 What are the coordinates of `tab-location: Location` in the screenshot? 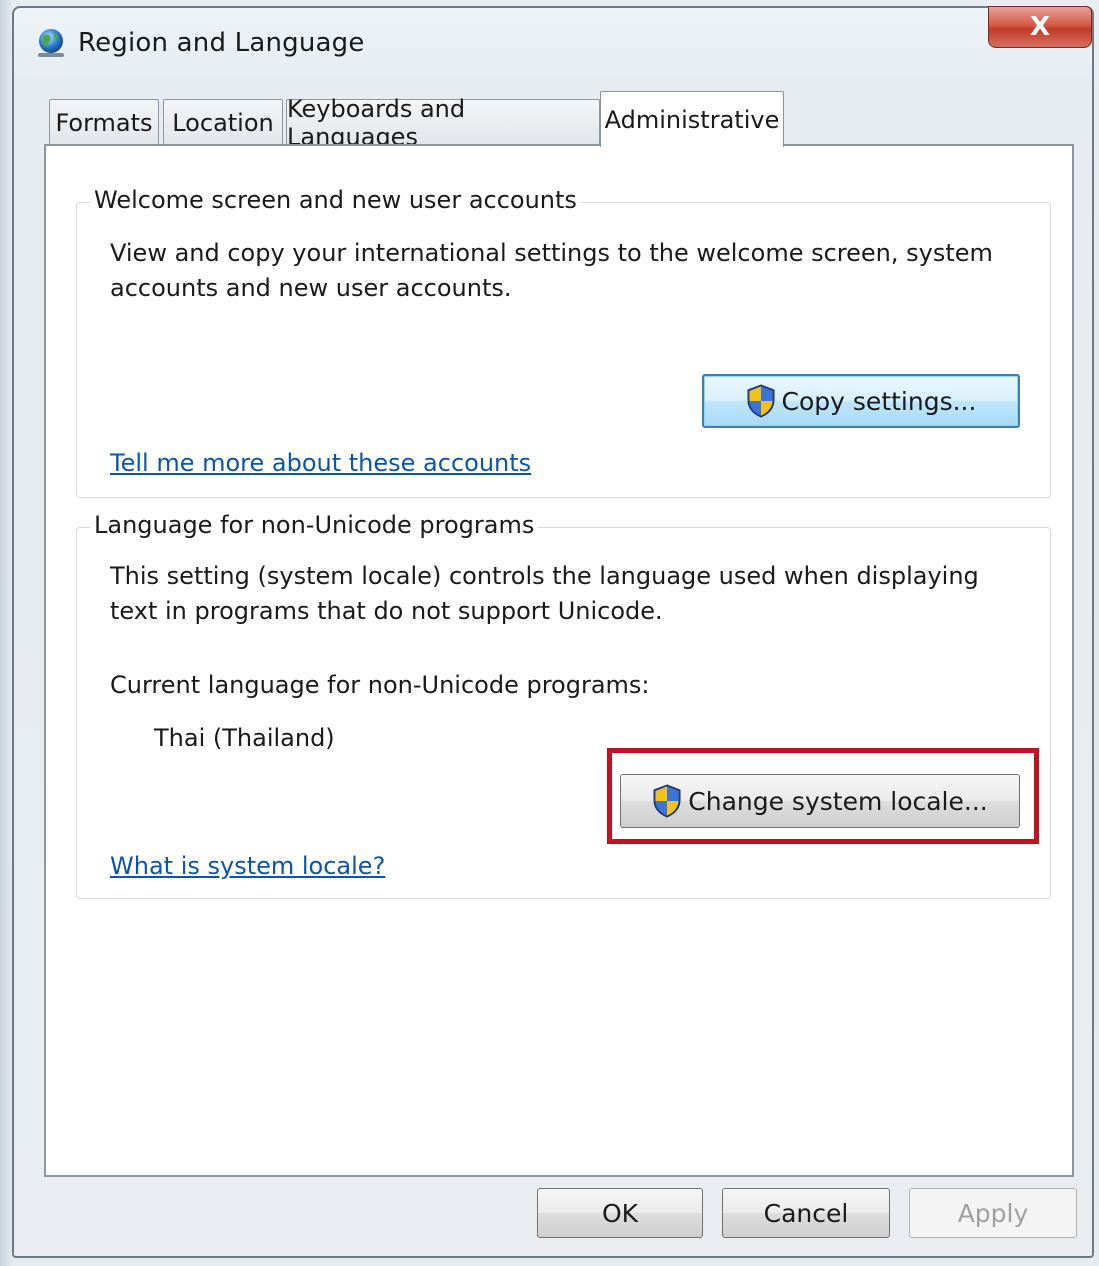 It's located at (223, 122).